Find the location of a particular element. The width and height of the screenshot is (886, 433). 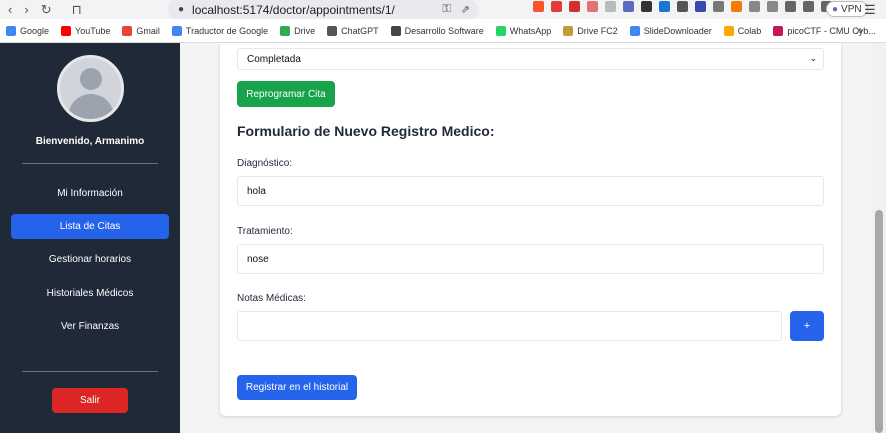

bookmark-item: SlideDownloader is located at coordinates (670, 30).